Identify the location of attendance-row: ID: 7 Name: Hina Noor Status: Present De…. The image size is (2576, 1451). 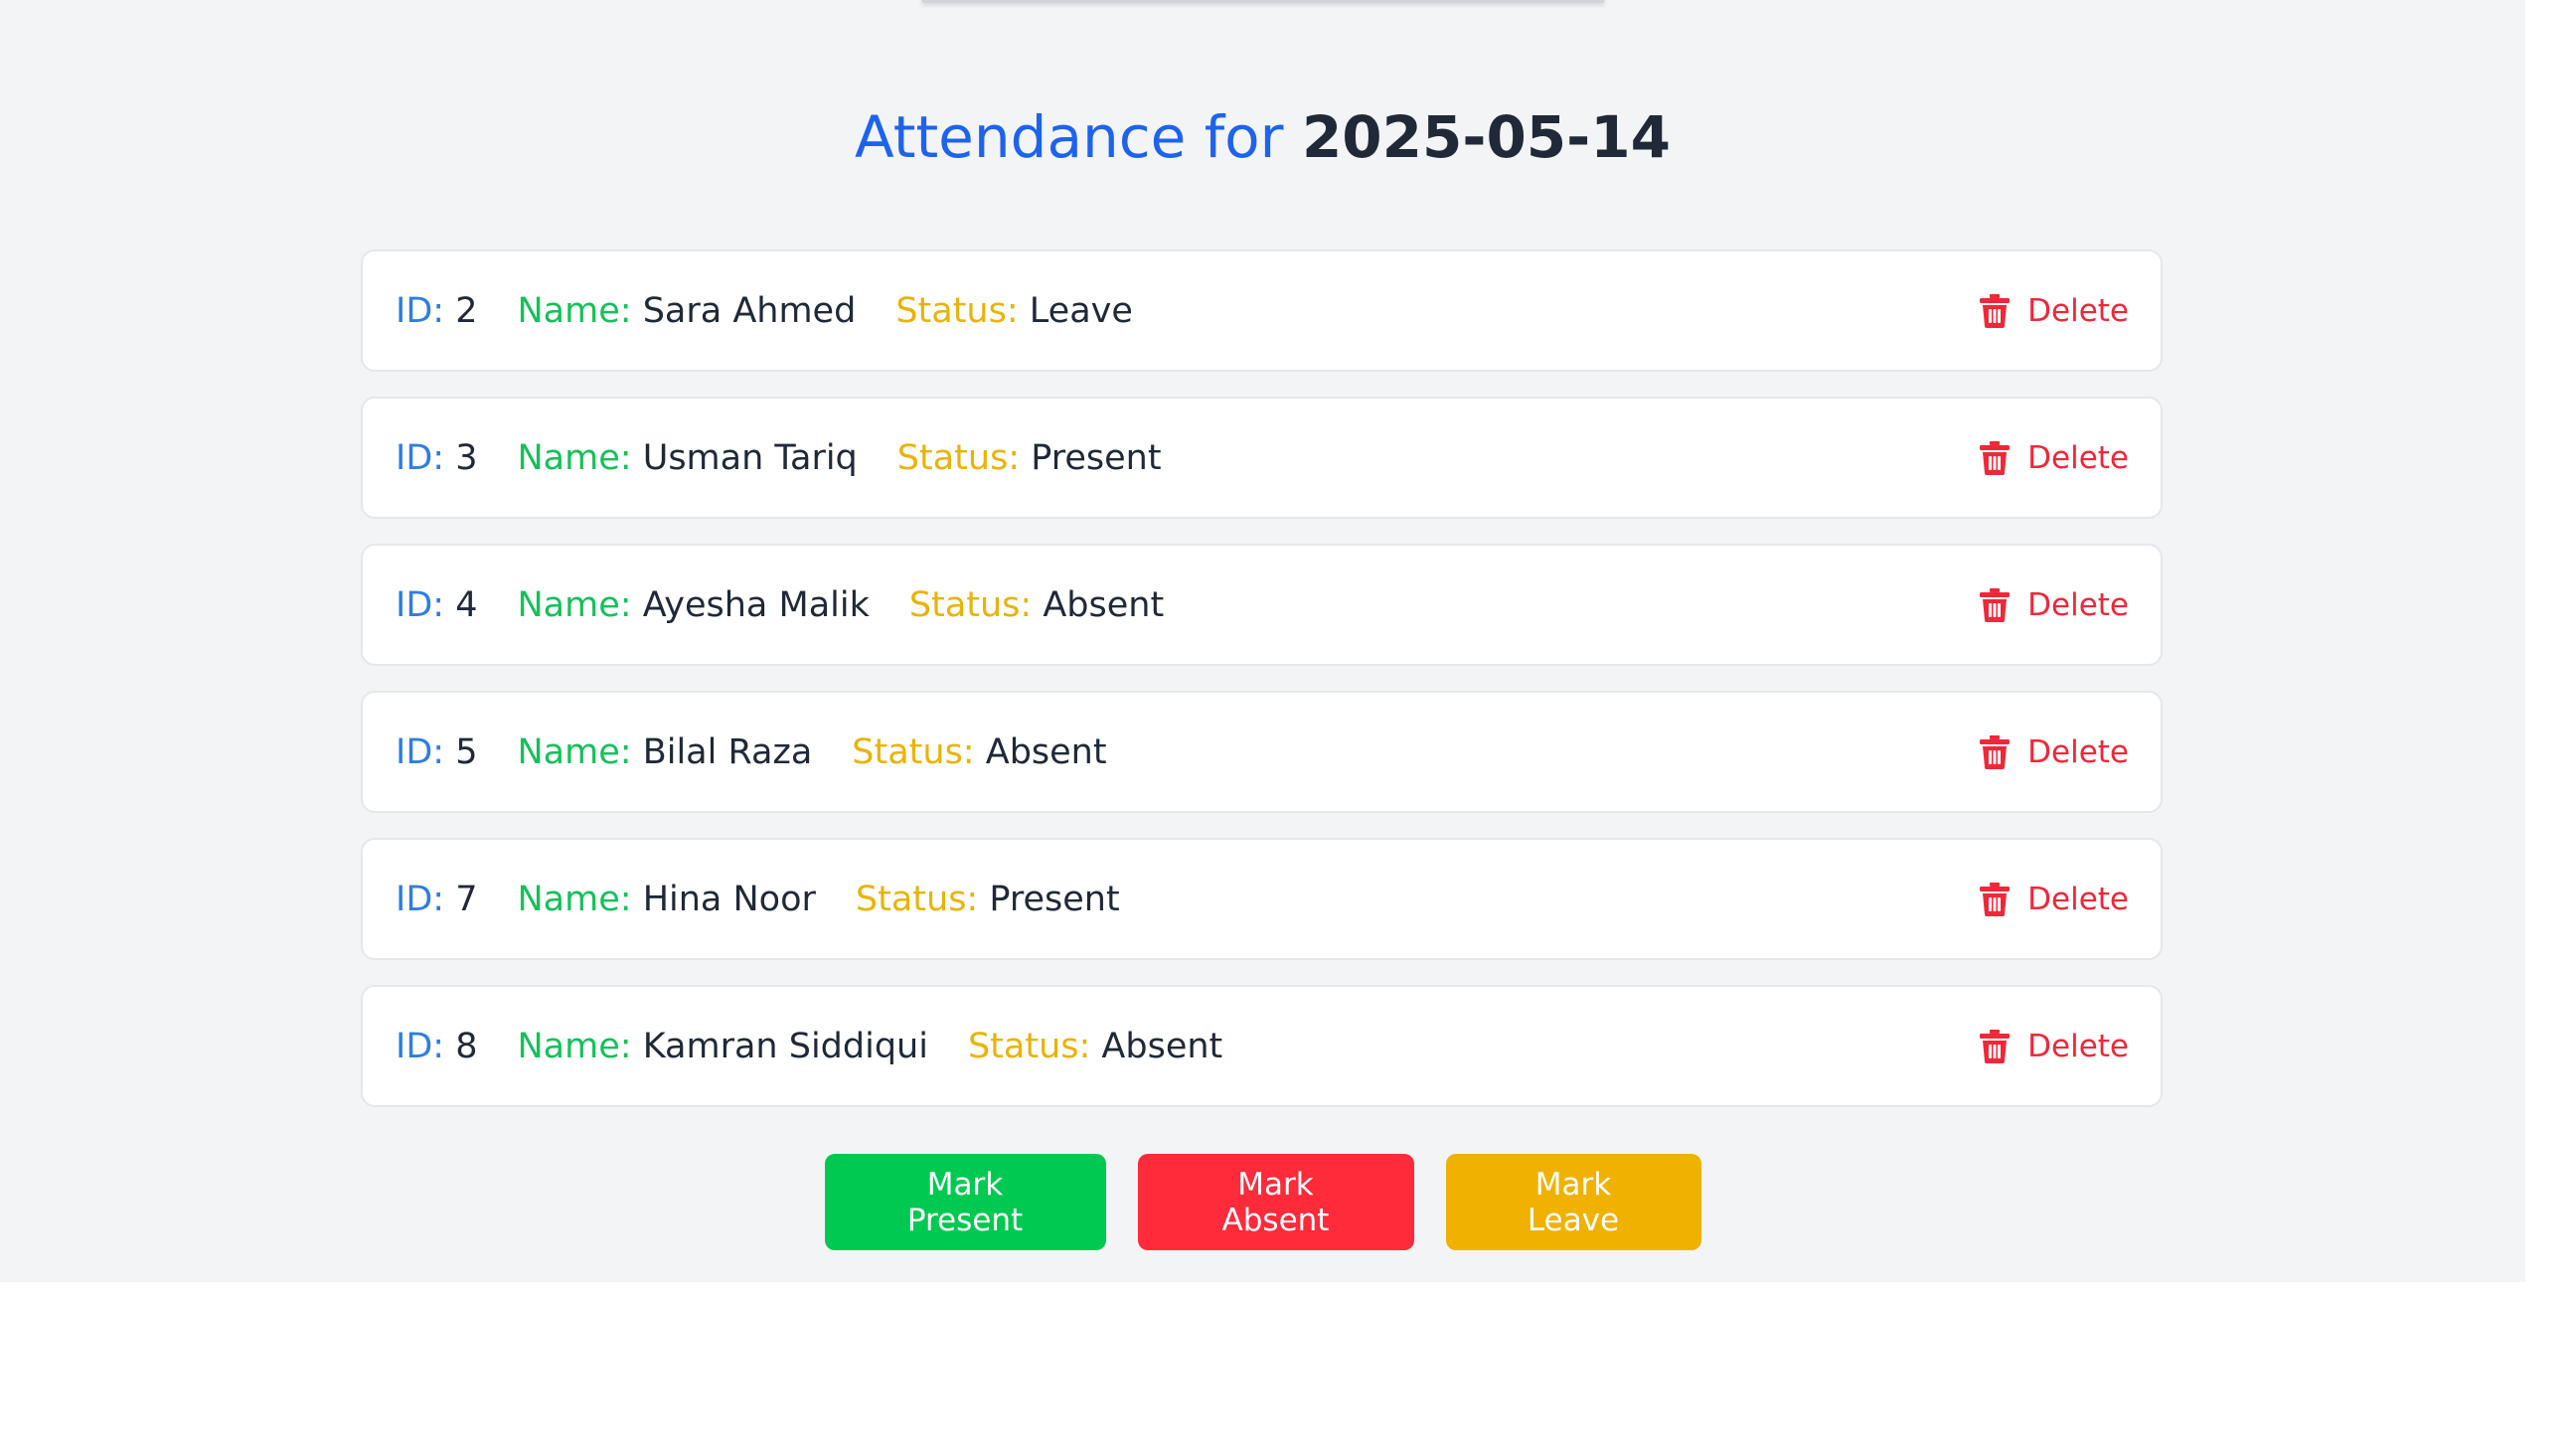
(1262, 899).